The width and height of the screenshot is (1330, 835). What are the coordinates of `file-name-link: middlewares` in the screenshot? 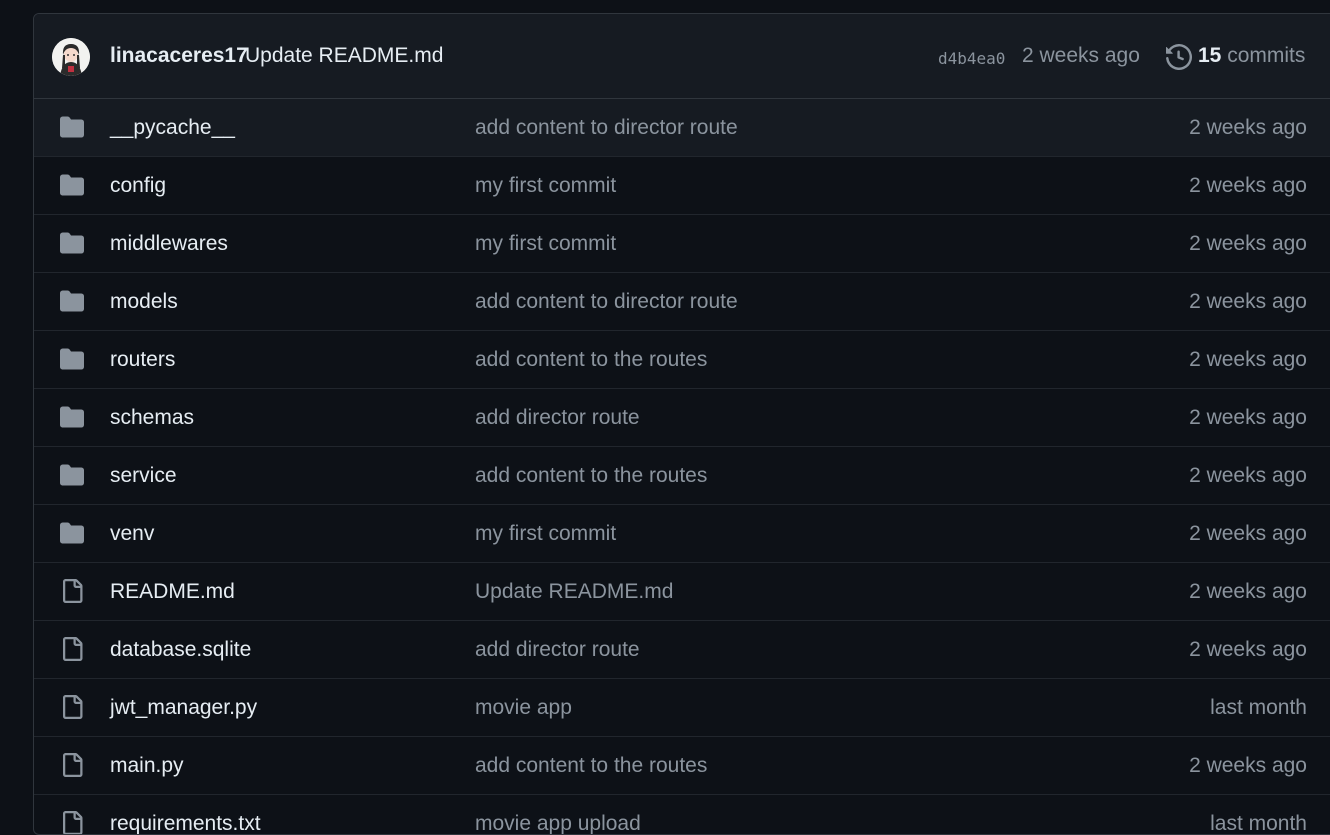 It's located at (169, 244).